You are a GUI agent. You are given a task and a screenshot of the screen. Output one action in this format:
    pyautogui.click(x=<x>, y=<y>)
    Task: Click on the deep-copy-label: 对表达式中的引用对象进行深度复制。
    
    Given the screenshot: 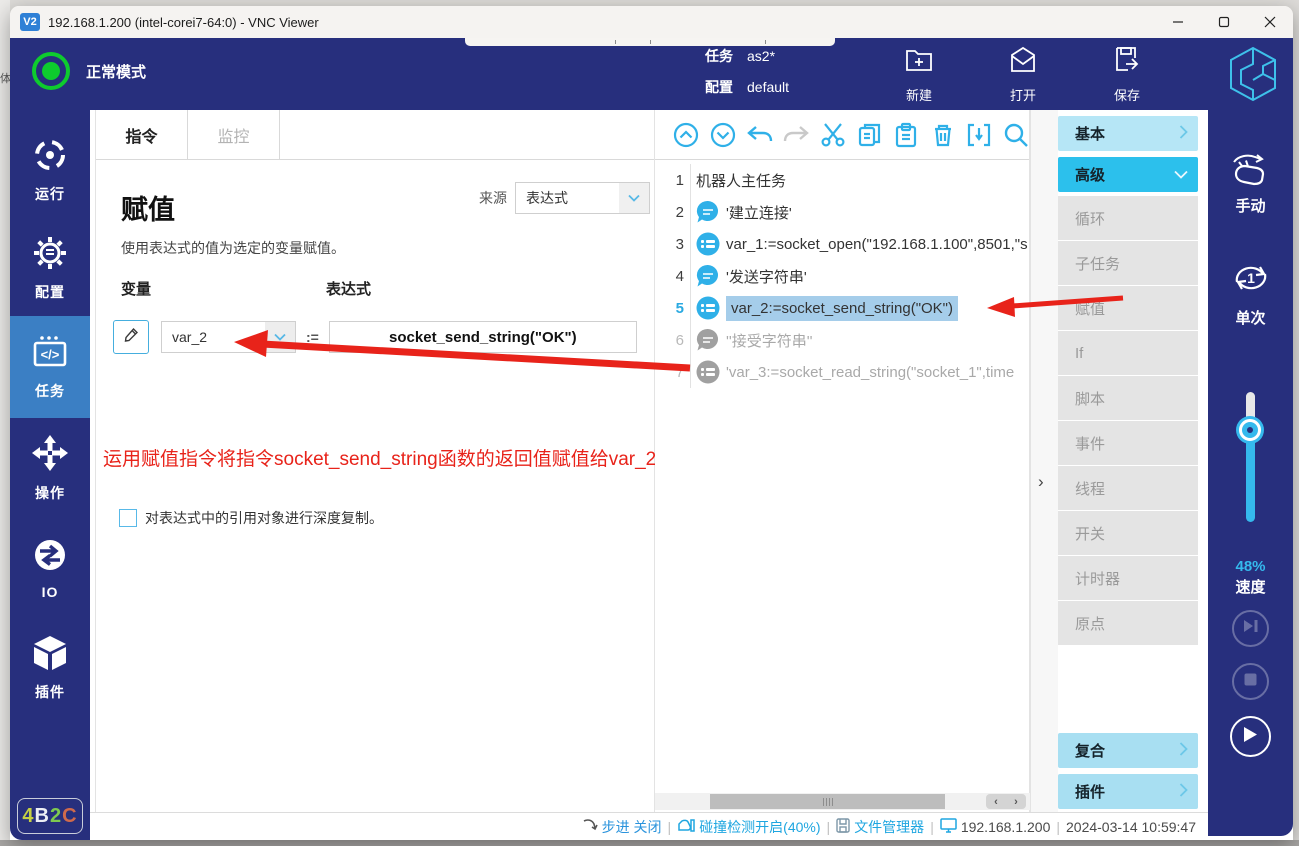 What is the action you would take?
    pyautogui.click(x=264, y=518)
    